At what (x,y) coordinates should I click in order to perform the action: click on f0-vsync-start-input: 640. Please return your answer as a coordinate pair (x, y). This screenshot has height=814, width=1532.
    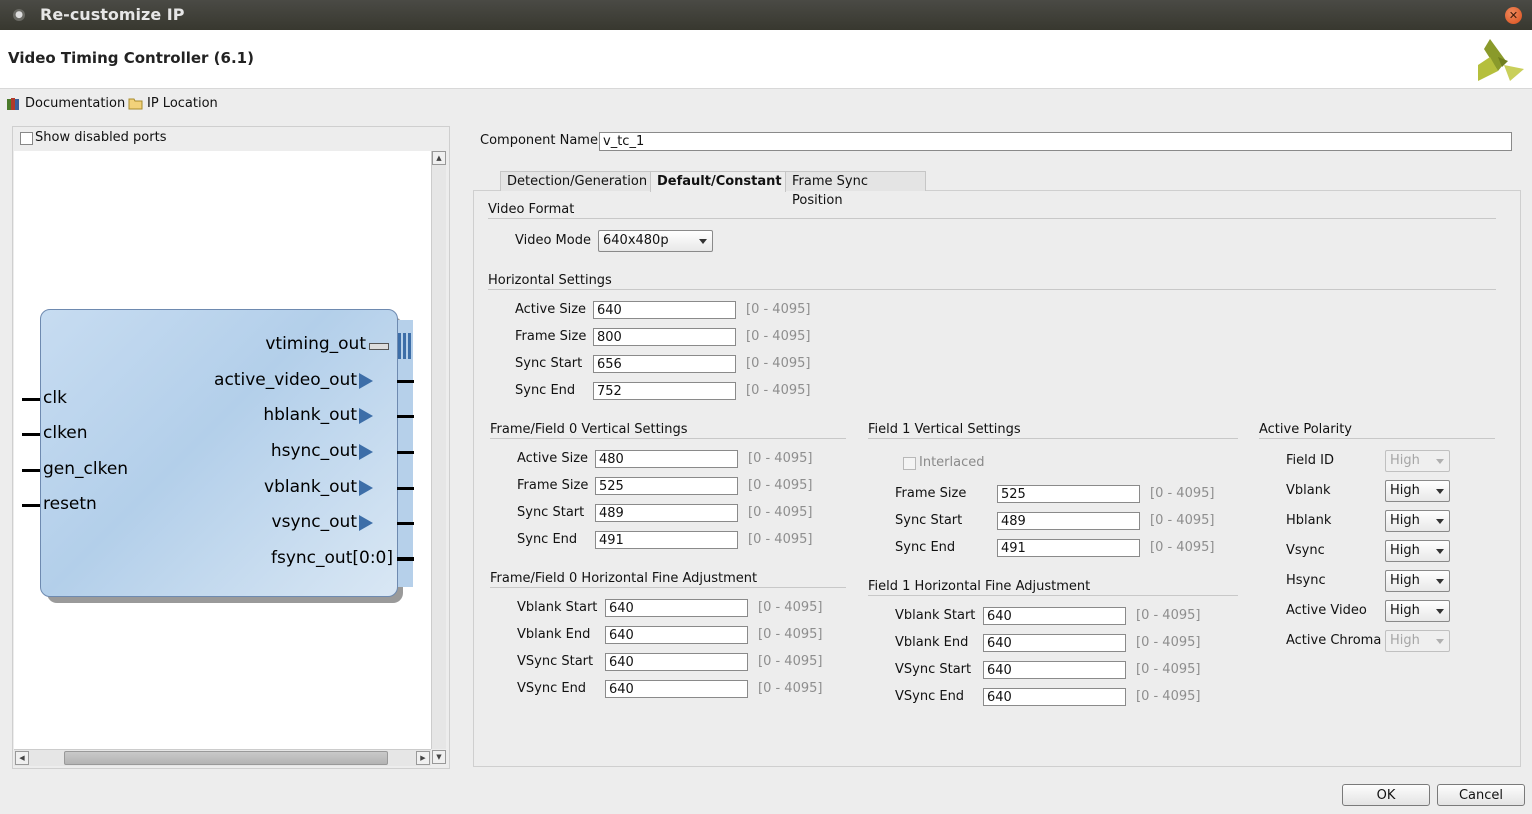
    Looking at the image, I should click on (676, 662).